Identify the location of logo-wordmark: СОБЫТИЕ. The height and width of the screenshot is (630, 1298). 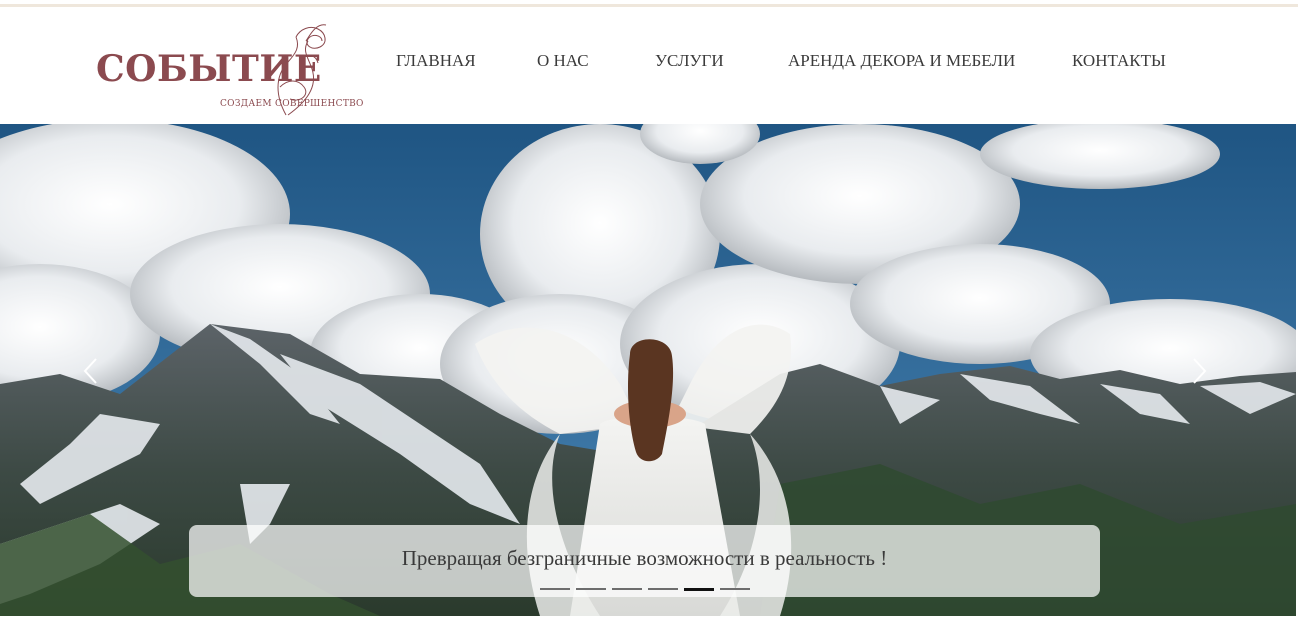
(209, 69).